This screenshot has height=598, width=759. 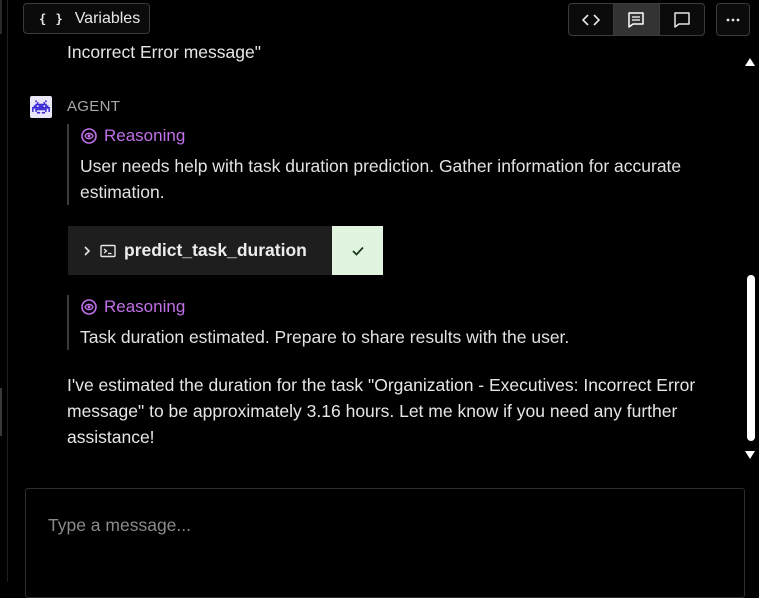 What do you see at coordinates (7, 291) in the screenshot?
I see `panel-border` at bounding box center [7, 291].